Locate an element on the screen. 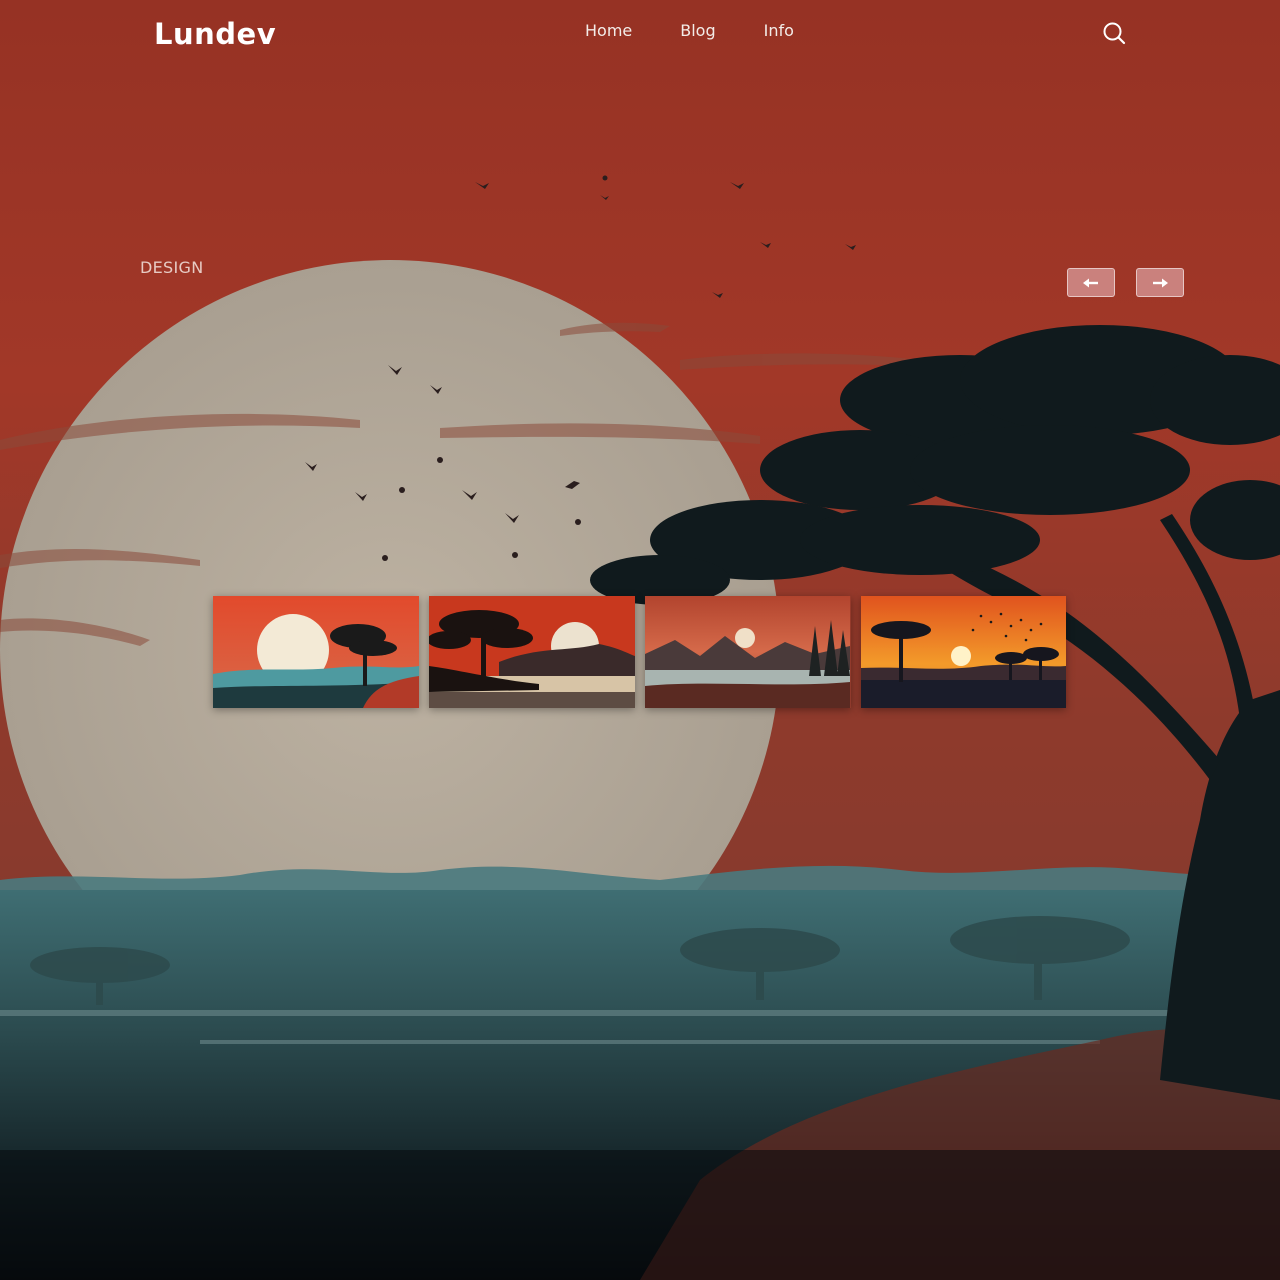 This screenshot has width=1280, height=1280. slider-prev-button is located at coordinates (1091, 282).